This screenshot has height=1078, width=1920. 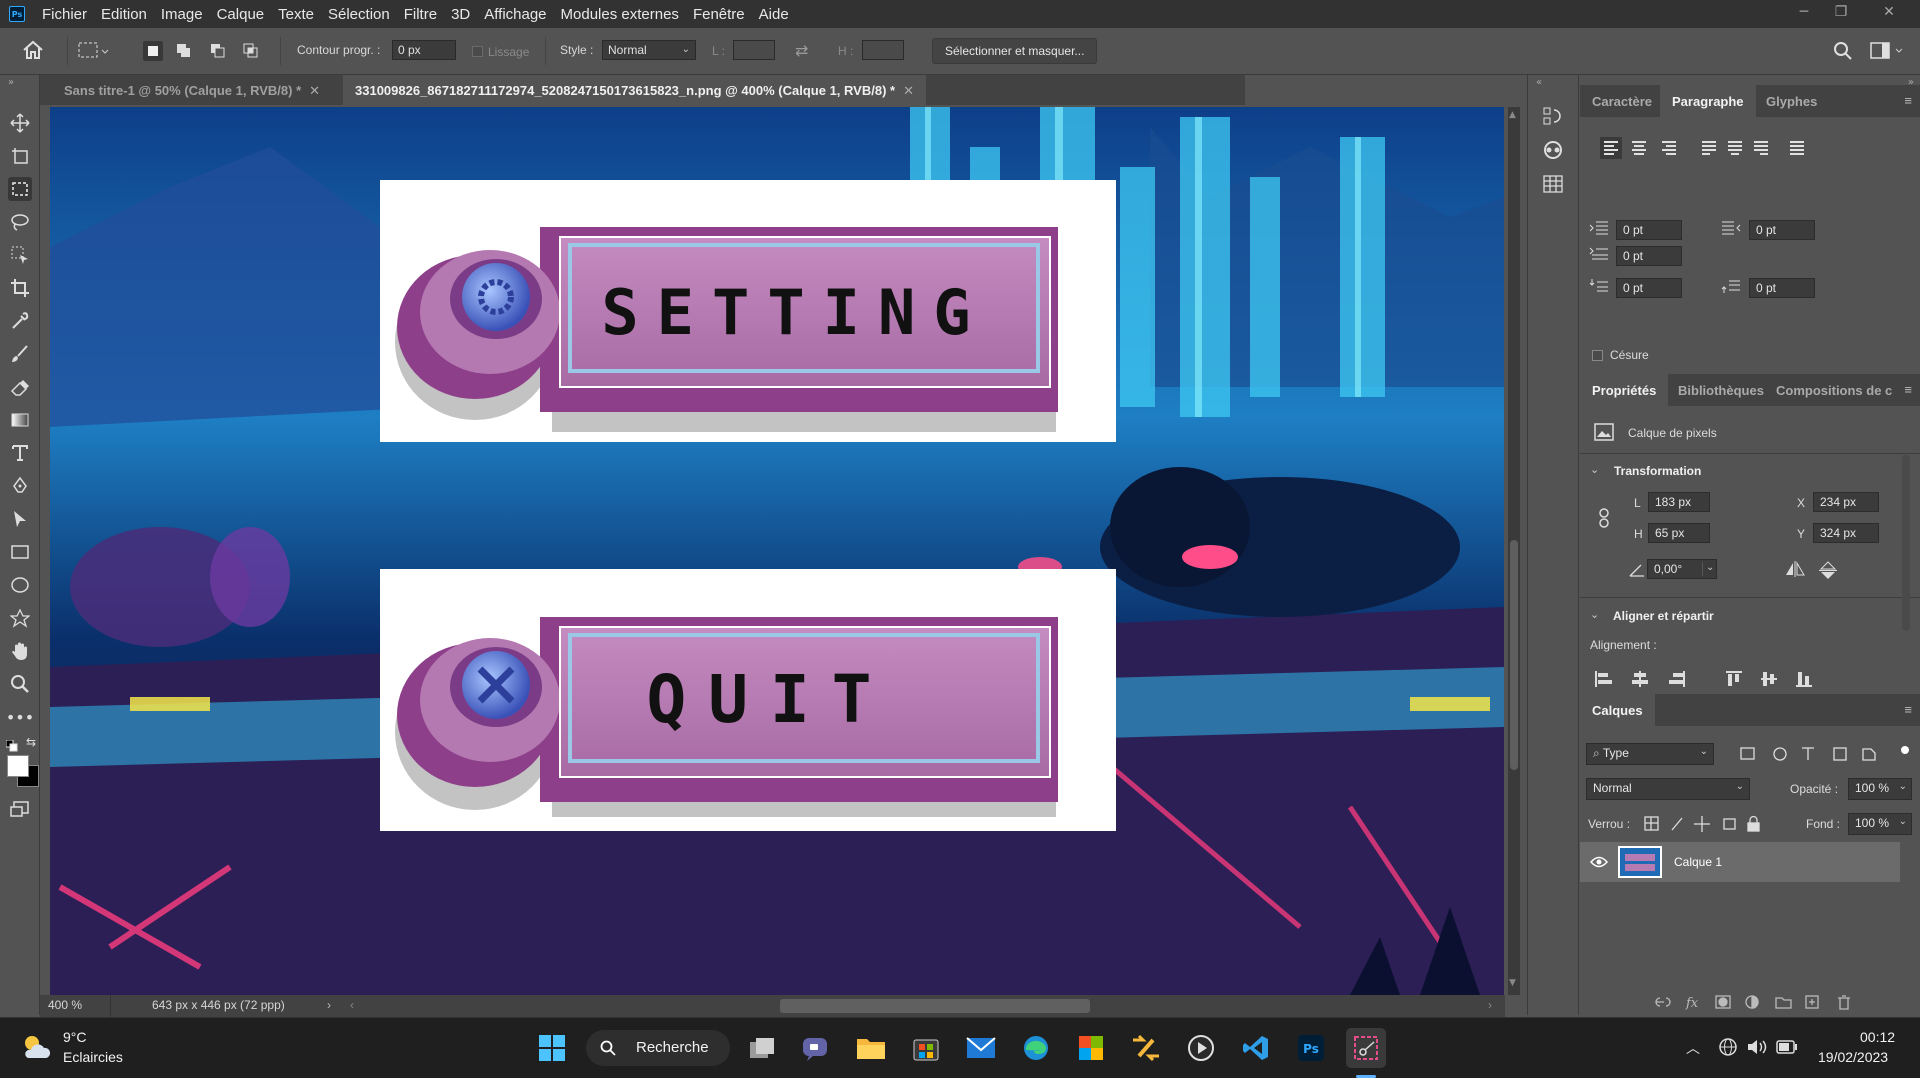 I want to click on rectangular-marquee-tool-icon, so click(x=20, y=189).